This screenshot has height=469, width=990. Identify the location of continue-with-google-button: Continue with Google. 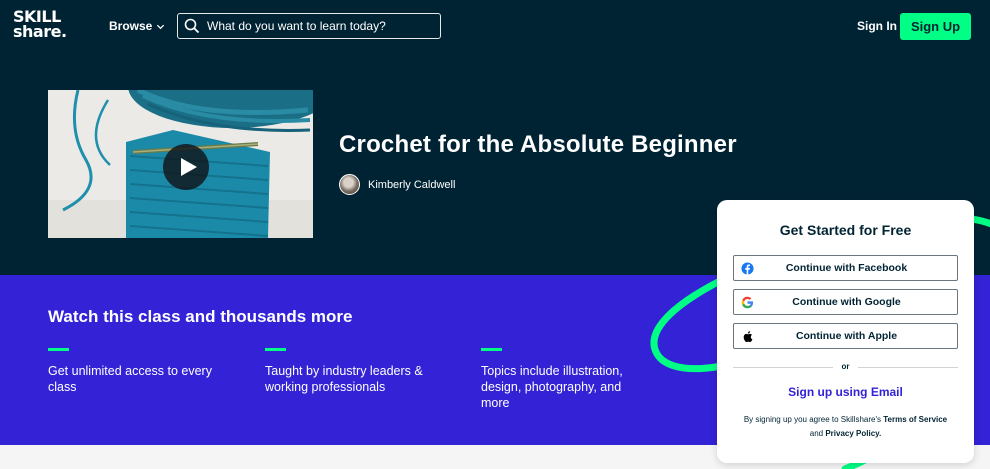
(845, 302).